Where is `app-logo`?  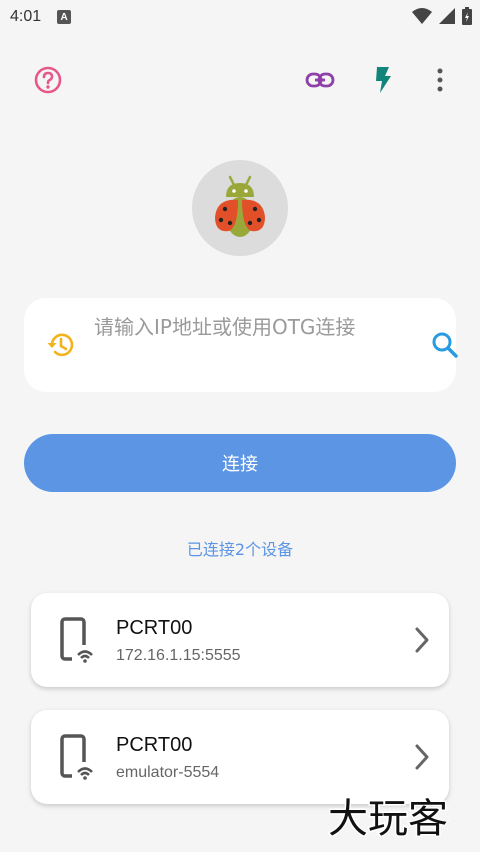
app-logo is located at coordinates (240, 208).